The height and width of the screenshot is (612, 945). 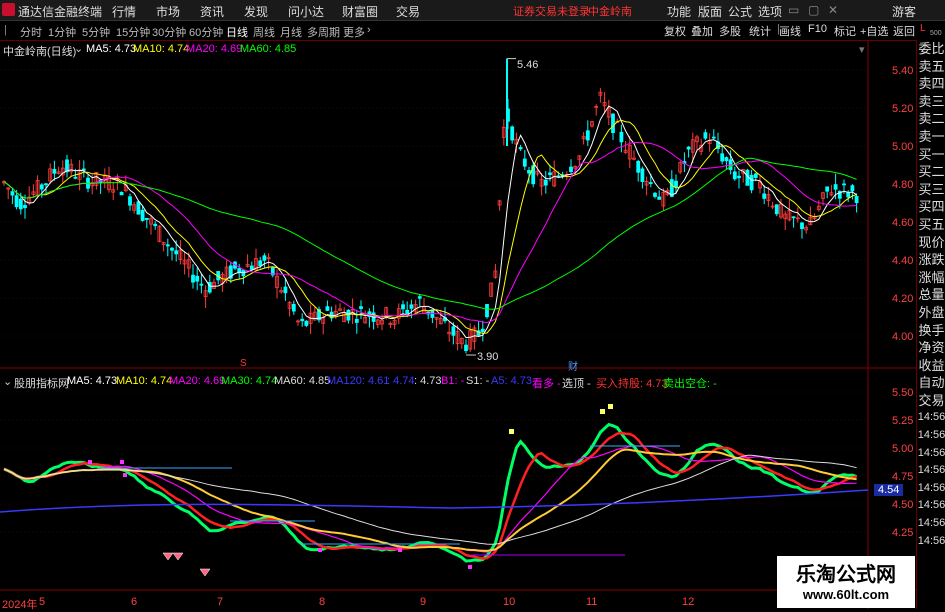 I want to click on side-zhangfu: 涨幅, so click(x=931, y=278).